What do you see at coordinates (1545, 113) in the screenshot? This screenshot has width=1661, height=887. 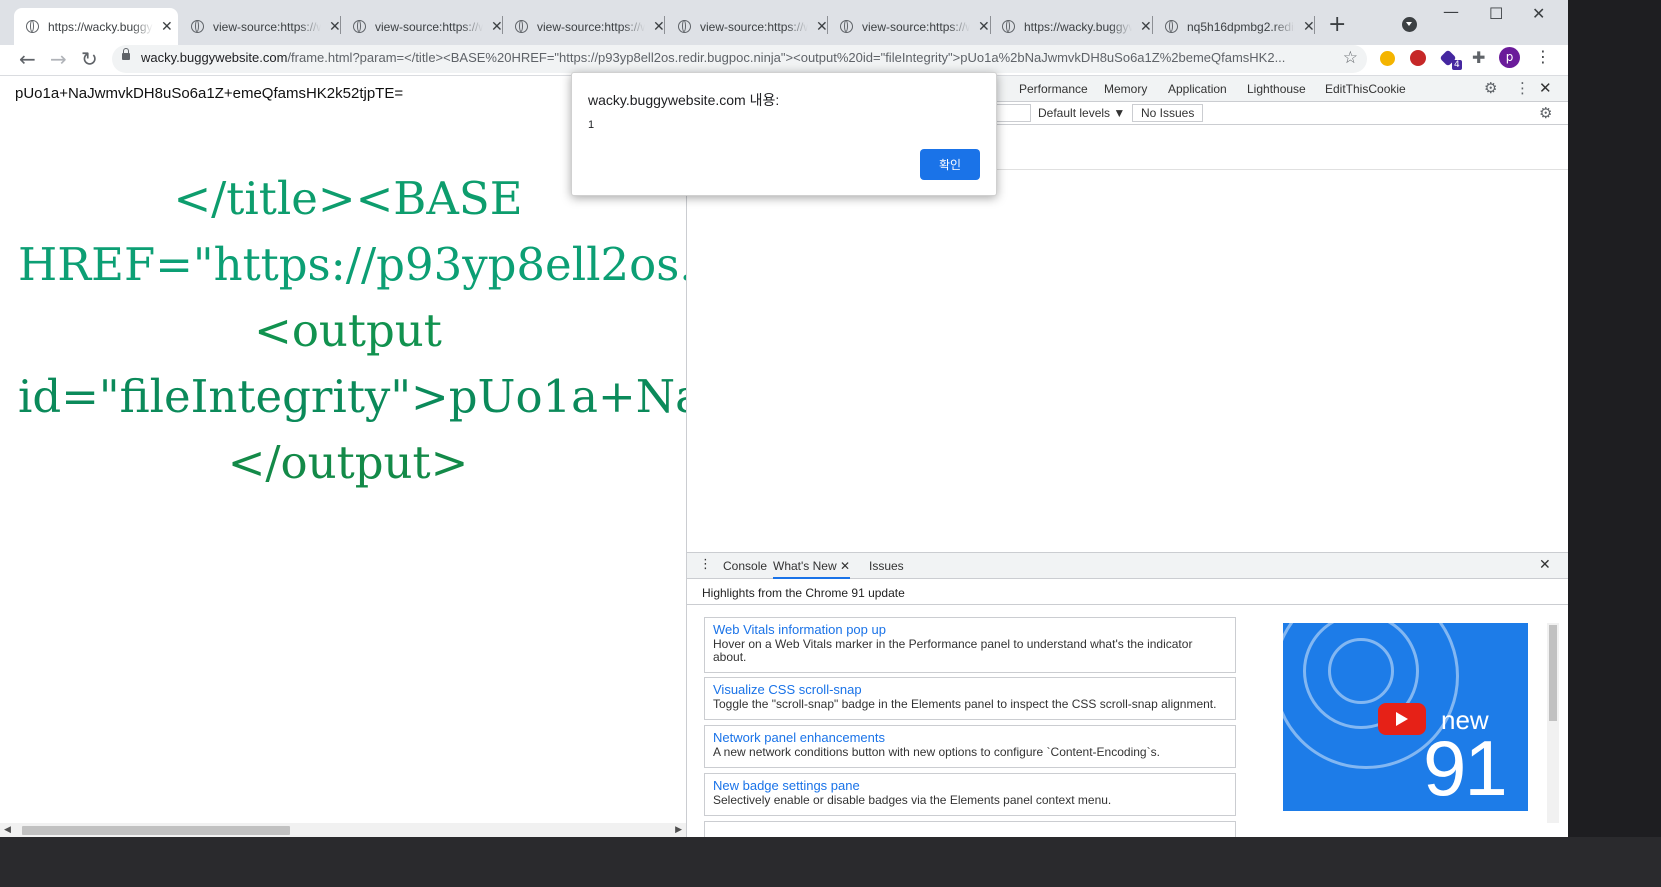 I see `console-settings-icon: ⚙` at bounding box center [1545, 113].